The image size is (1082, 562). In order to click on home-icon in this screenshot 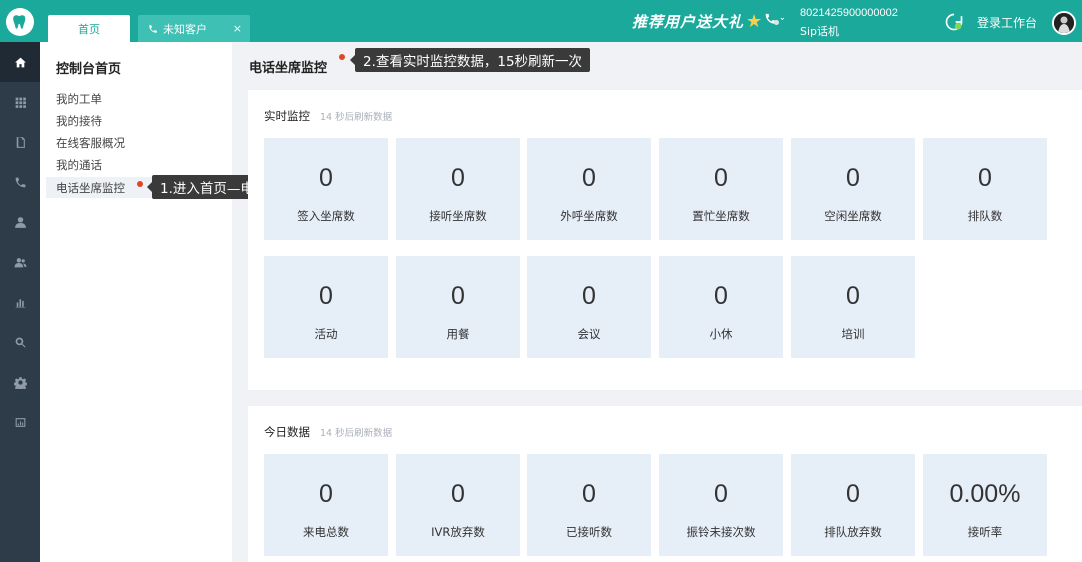, I will do `click(20, 62)`.